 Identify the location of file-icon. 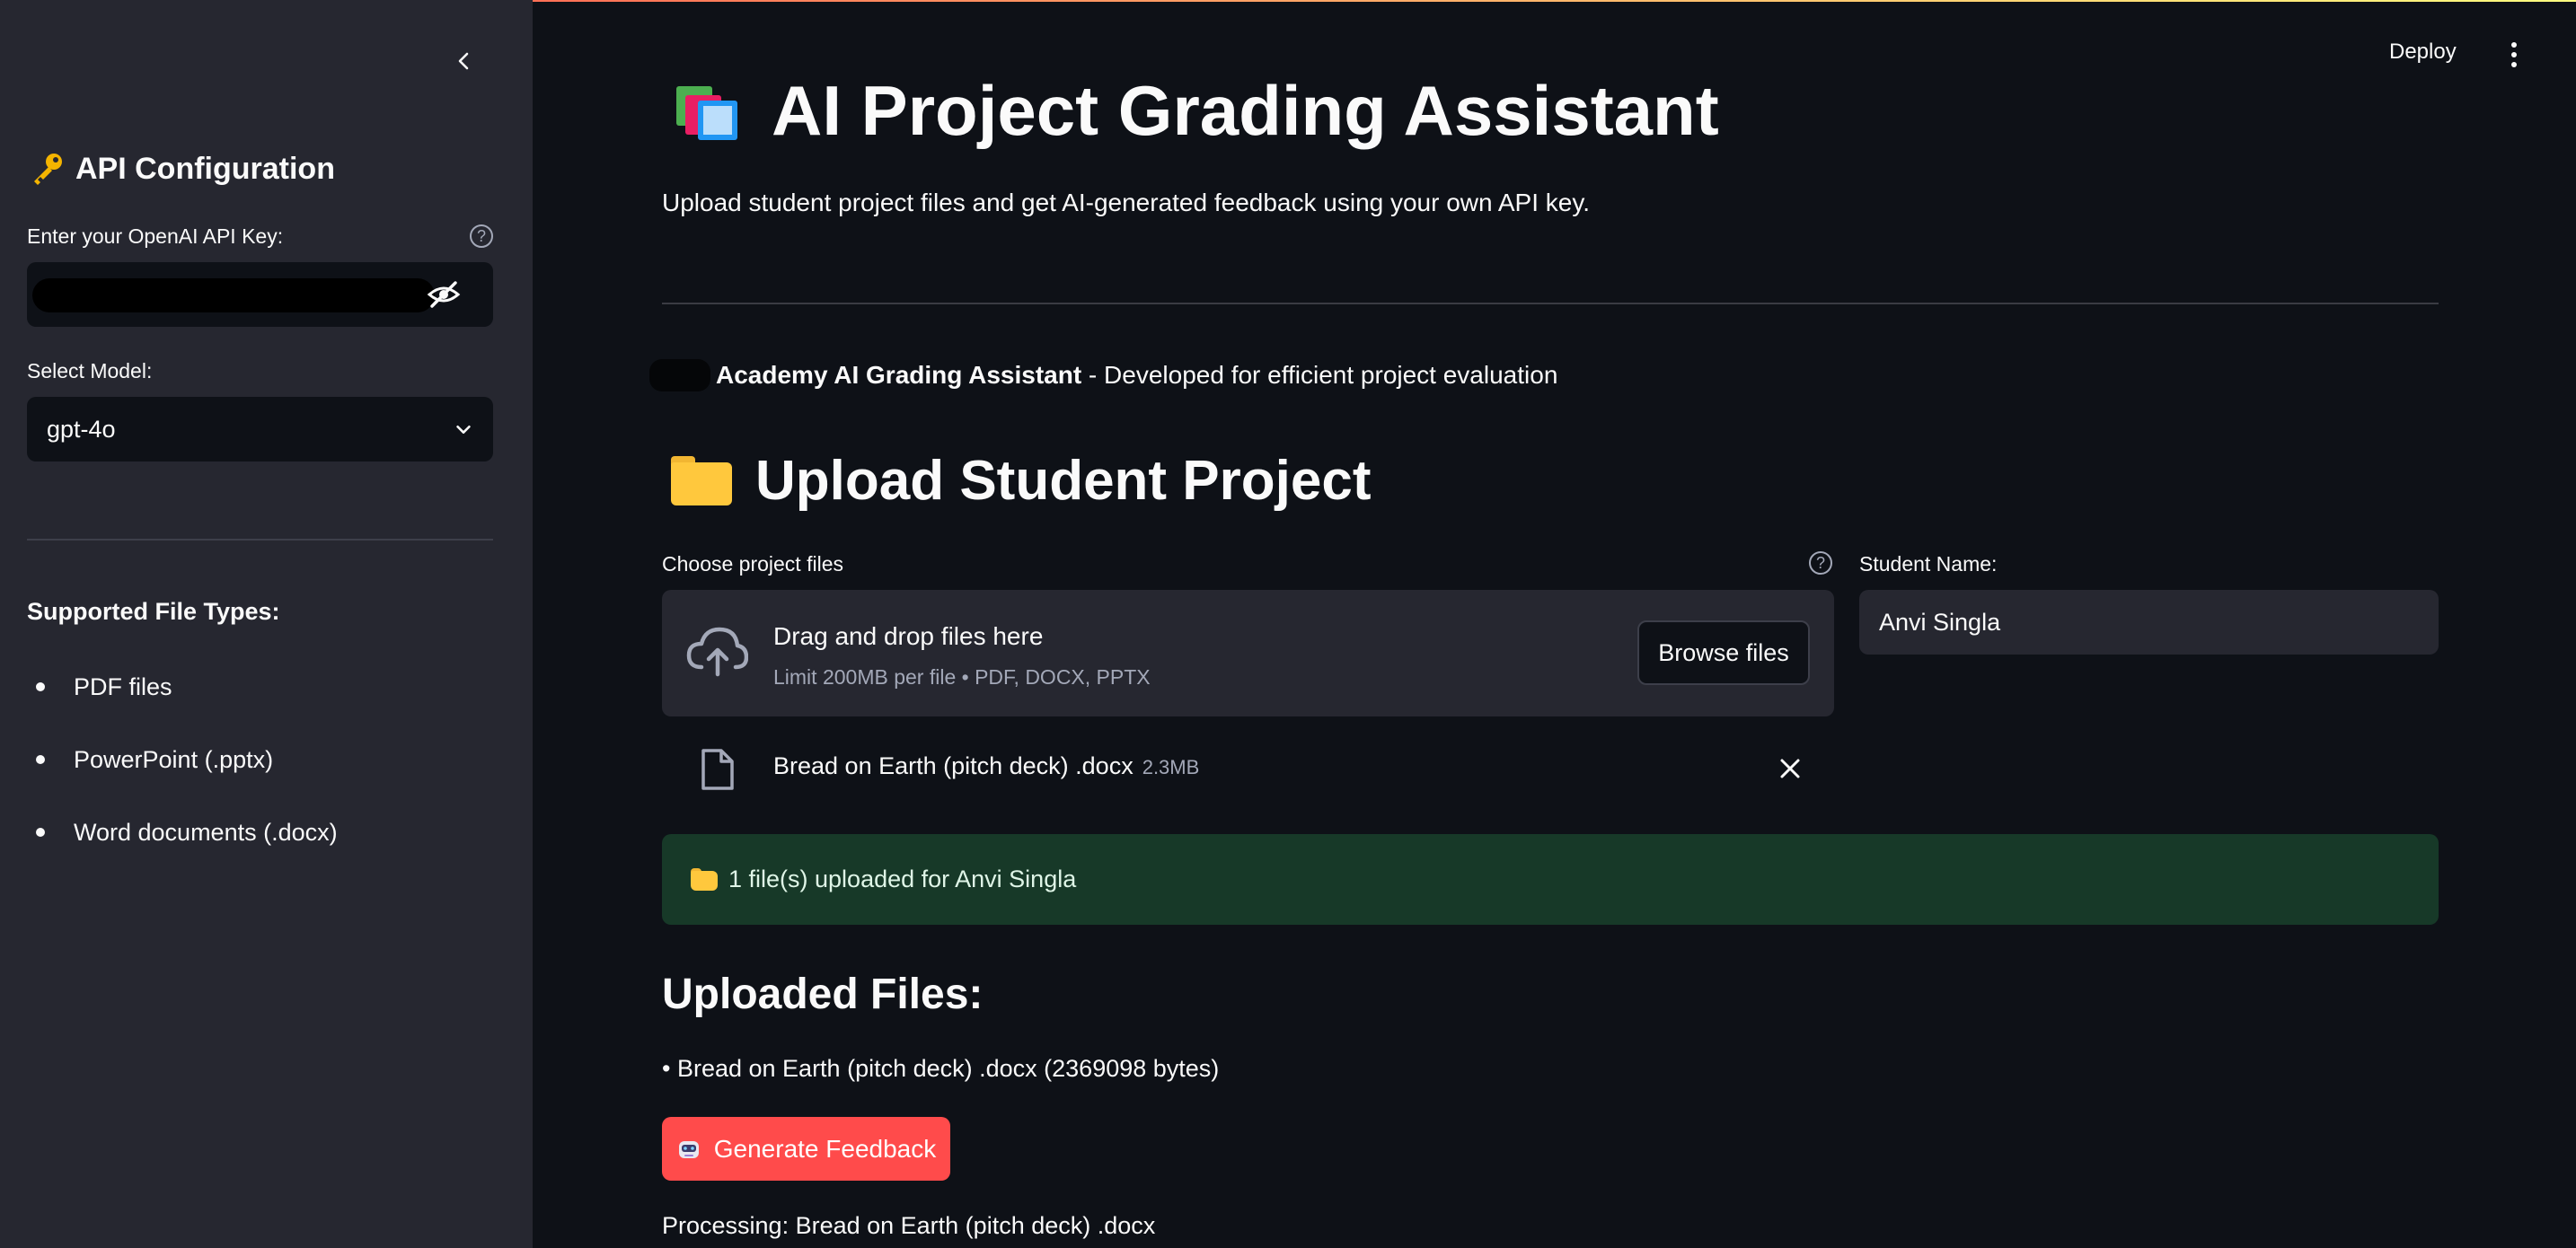
(717, 769).